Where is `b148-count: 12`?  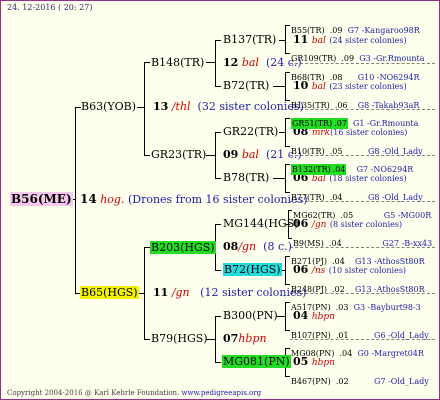
b148-count: 12 is located at coordinates (231, 62).